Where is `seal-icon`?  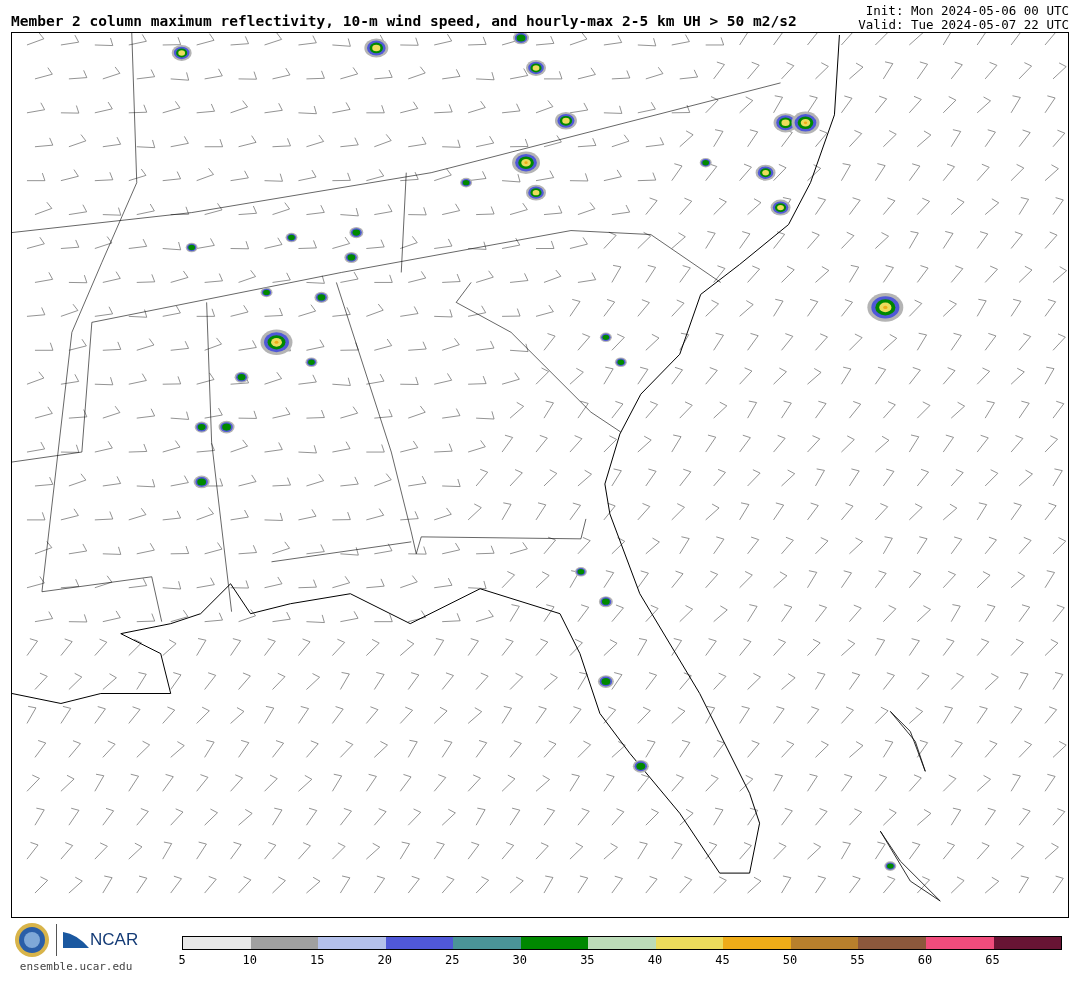 seal-icon is located at coordinates (32, 940).